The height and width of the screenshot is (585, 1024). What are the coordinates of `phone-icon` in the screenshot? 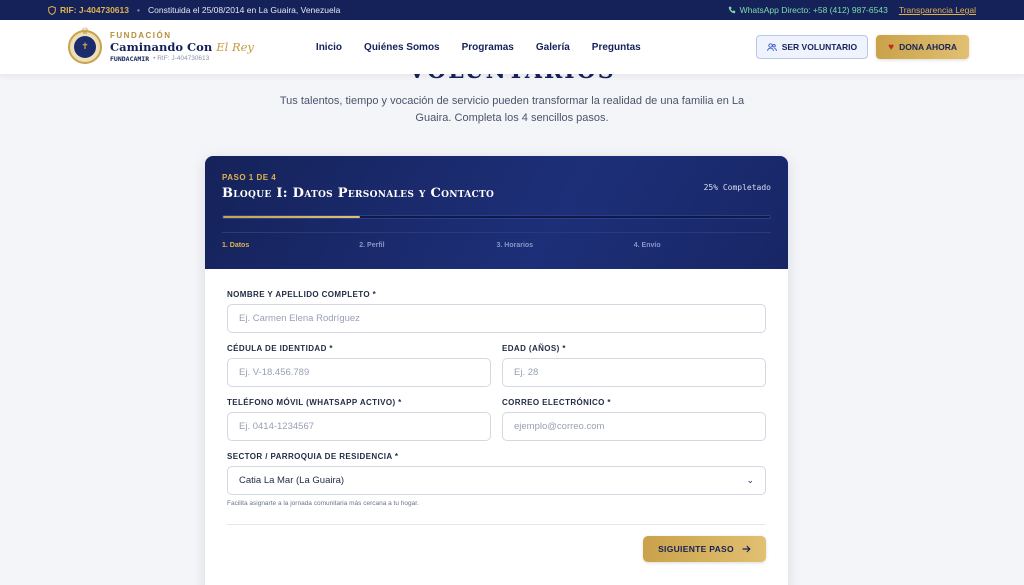 It's located at (731, 10).